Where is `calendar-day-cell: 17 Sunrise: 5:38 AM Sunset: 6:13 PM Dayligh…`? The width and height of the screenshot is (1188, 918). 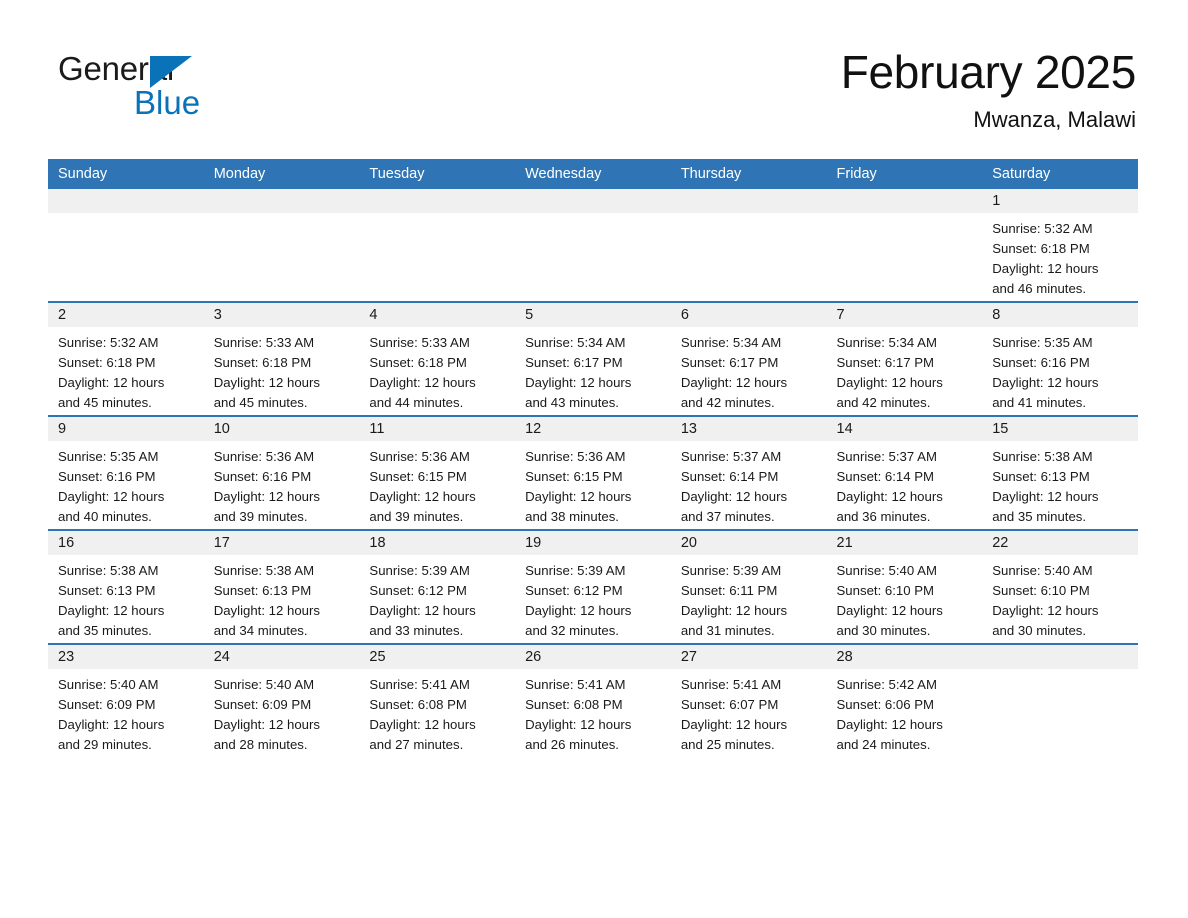 calendar-day-cell: 17 Sunrise: 5:38 AM Sunset: 6:13 PM Dayligh… is located at coordinates (281, 586).